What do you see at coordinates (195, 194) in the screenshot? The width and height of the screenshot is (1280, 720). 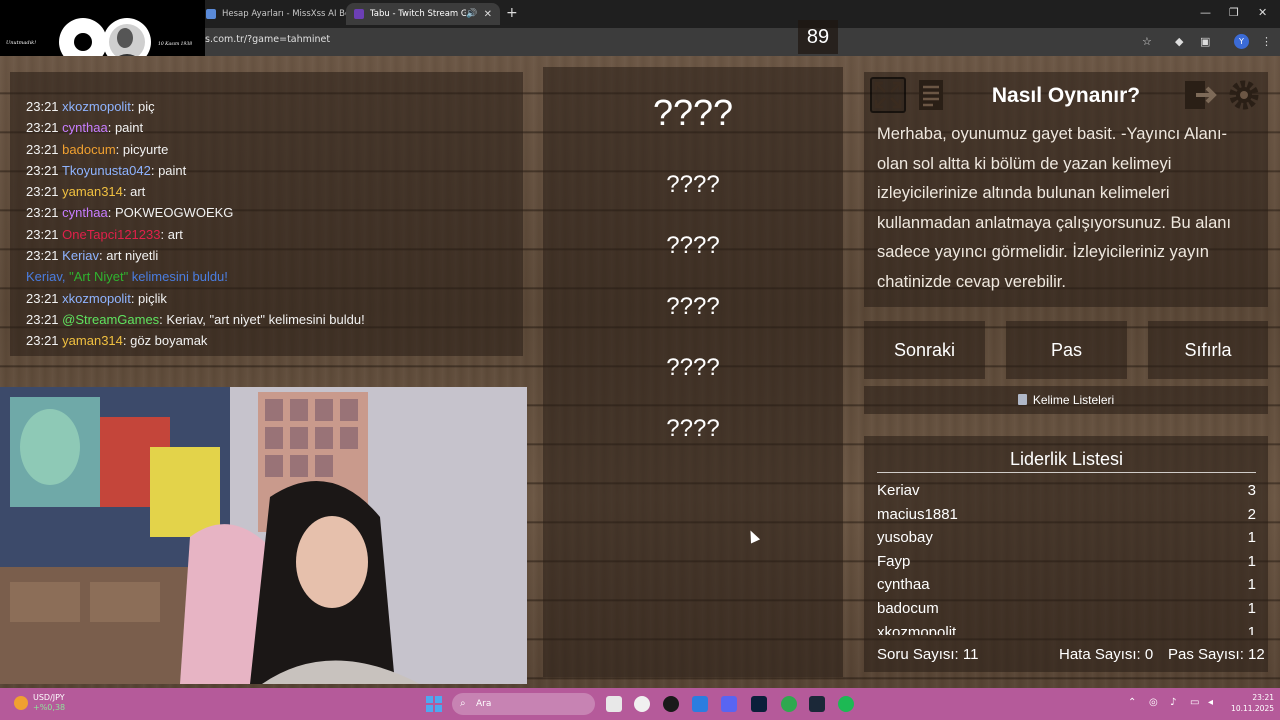 I see `chat-message: 23:21 yaman314: art` at bounding box center [195, 194].